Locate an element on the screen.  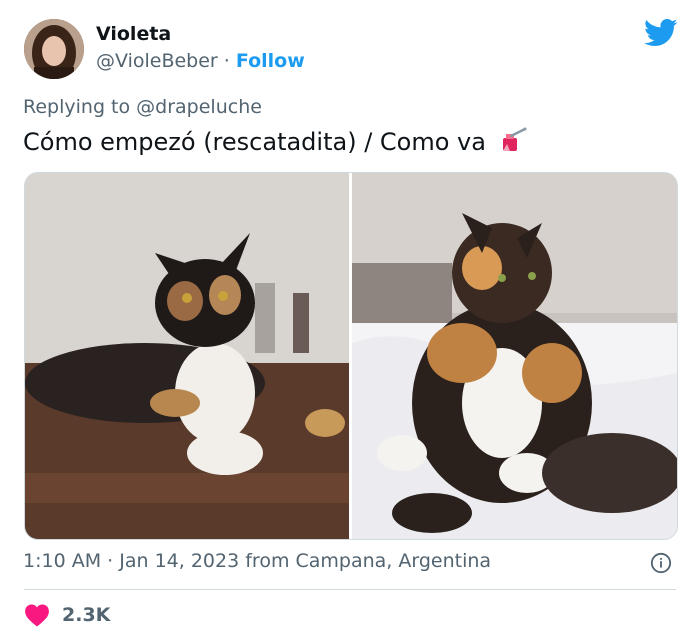
like-count: 2.3K is located at coordinates (86, 615).